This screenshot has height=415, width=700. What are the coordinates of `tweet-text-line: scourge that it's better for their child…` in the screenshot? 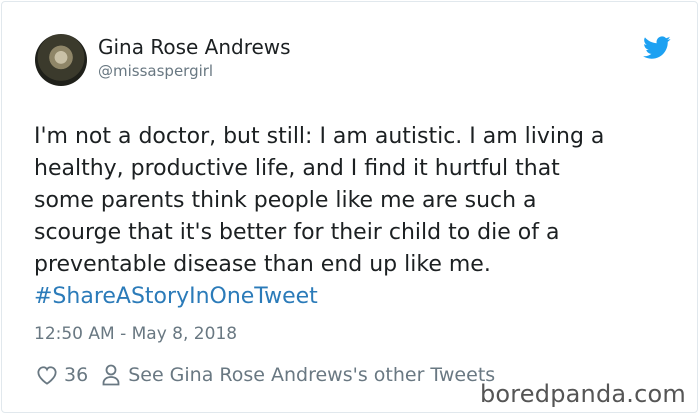 It's located at (297, 232).